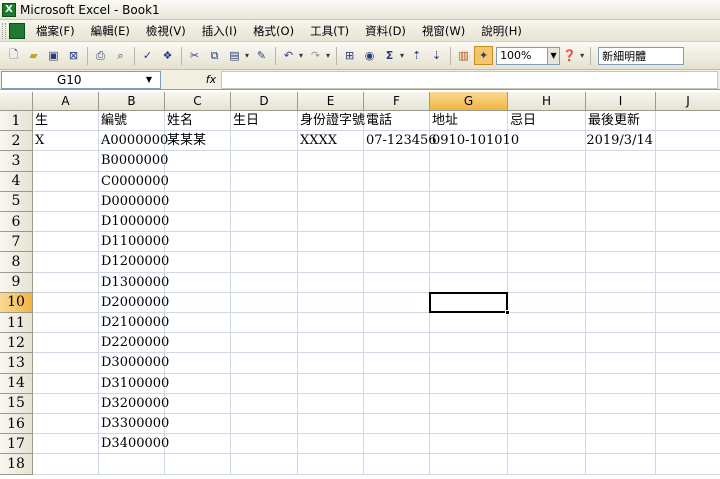 Image resolution: width=720 pixels, height=479 pixels. What do you see at coordinates (264, 161) in the screenshot?
I see `cell-d3` at bounding box center [264, 161].